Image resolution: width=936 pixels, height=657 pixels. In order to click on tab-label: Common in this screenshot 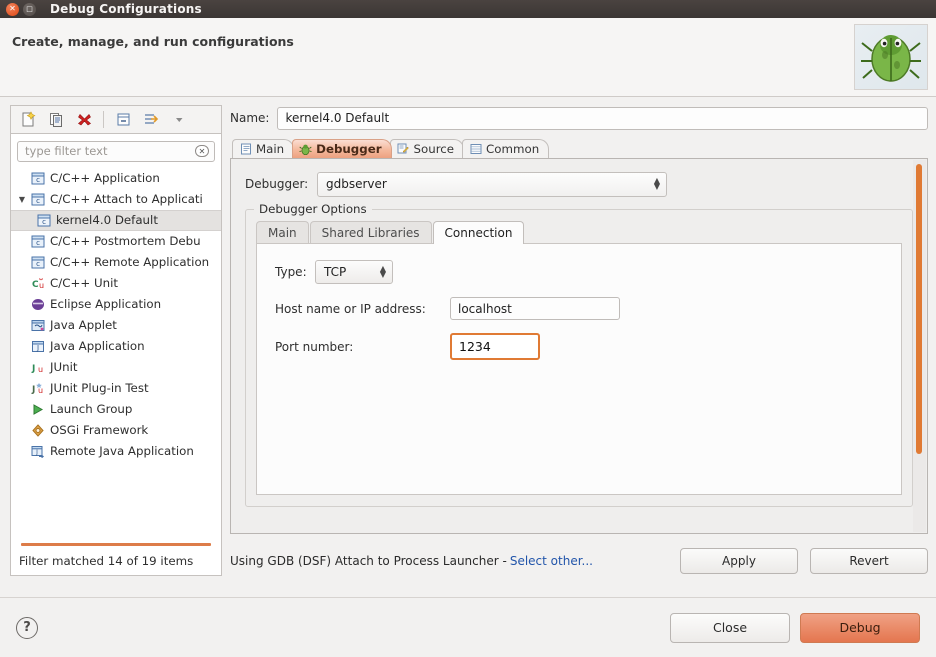, I will do `click(513, 149)`.